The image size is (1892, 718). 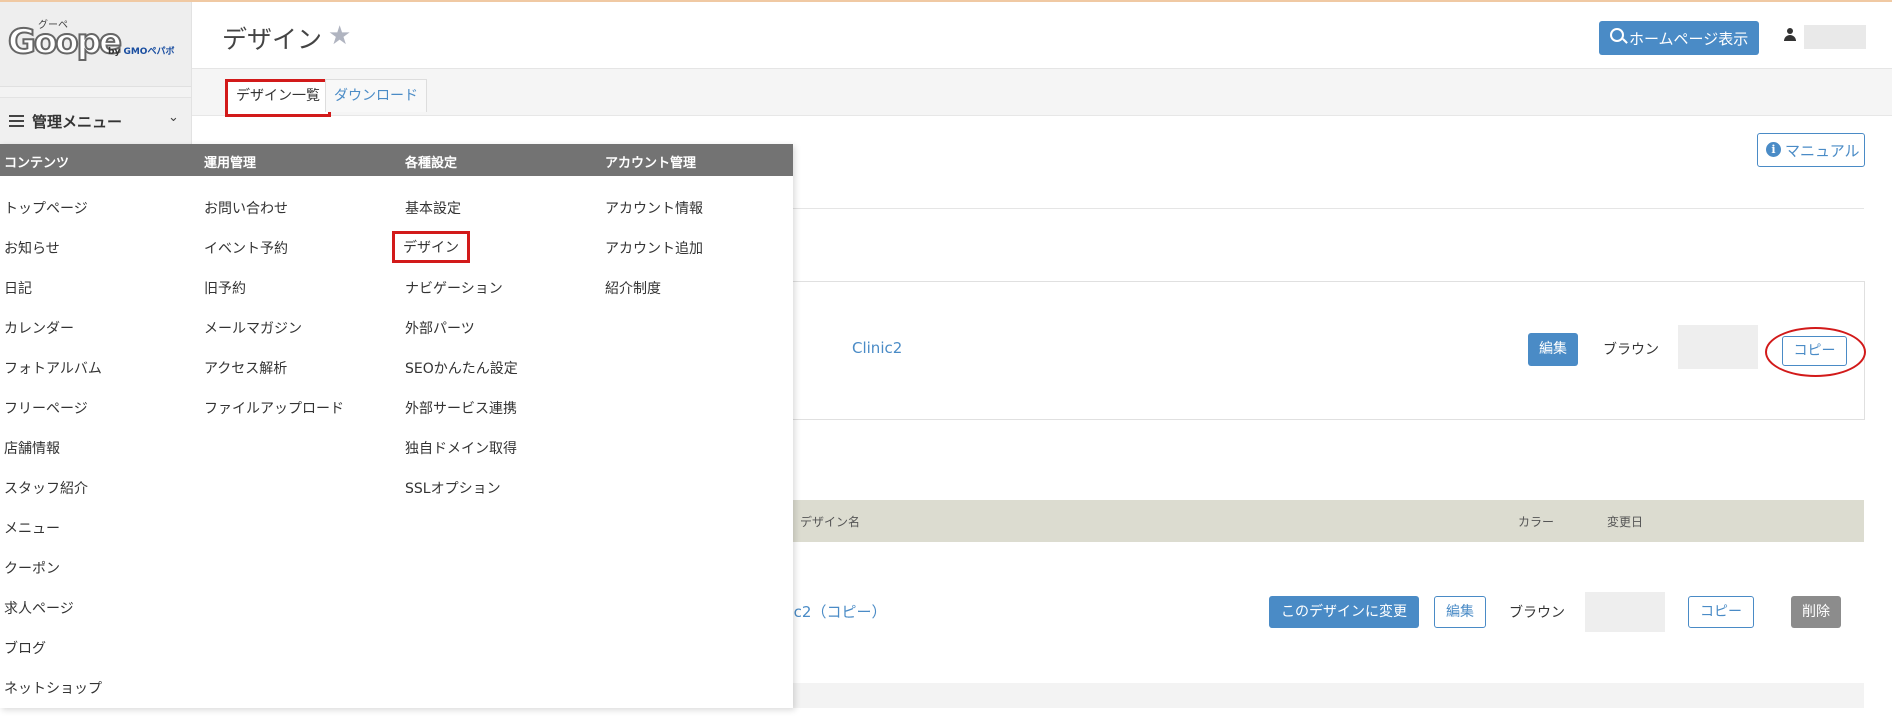 I want to click on menu-item-menu: メニュー, so click(x=53, y=538).